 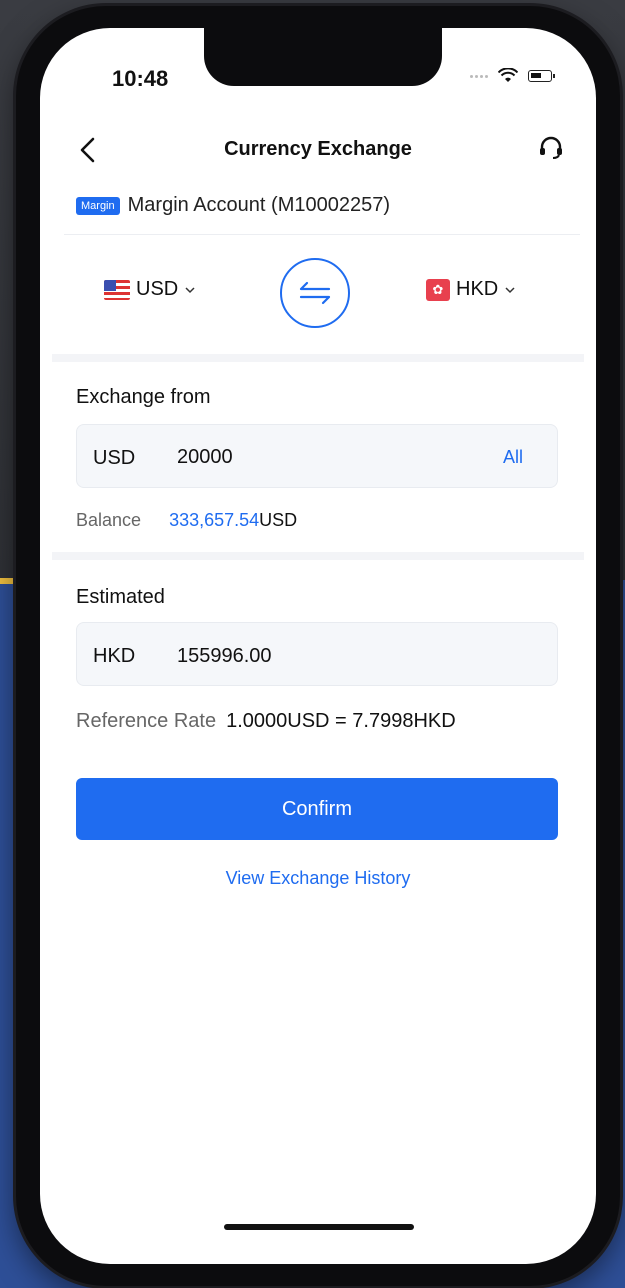 I want to click on hk-flag-icon: ✿, so click(x=438, y=289).